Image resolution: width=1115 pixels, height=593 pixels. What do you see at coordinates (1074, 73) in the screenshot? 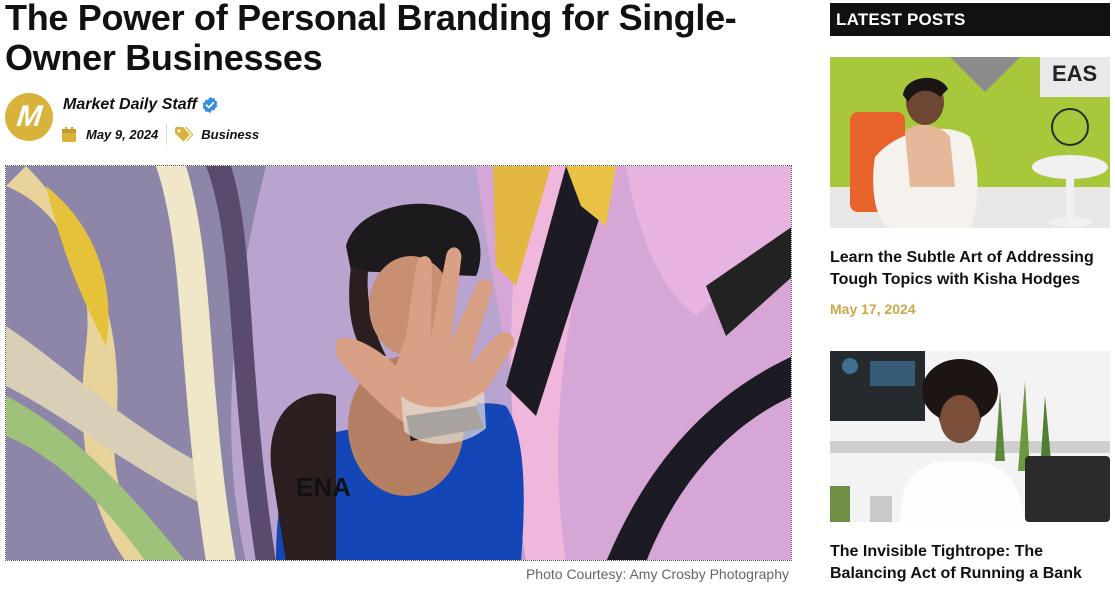
I see `svg-text: EAS` at bounding box center [1074, 73].